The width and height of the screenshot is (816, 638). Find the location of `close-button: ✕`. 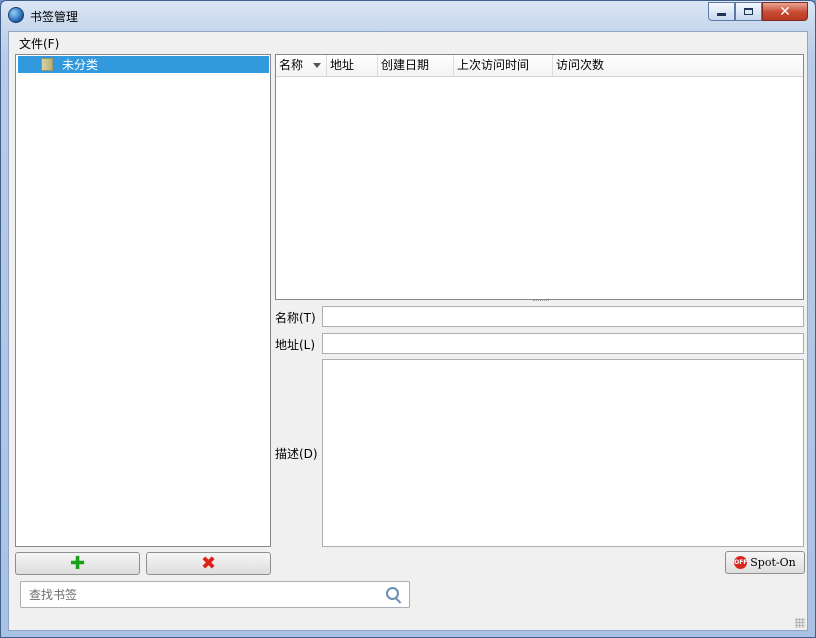

close-button: ✕ is located at coordinates (785, 11).